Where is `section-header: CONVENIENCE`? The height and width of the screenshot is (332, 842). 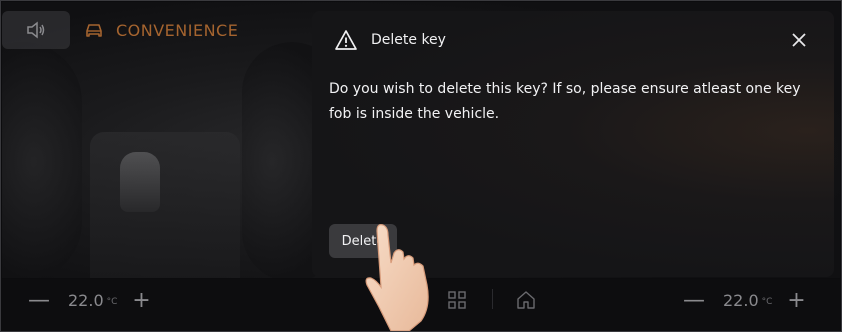
section-header: CONVENIENCE is located at coordinates (161, 30).